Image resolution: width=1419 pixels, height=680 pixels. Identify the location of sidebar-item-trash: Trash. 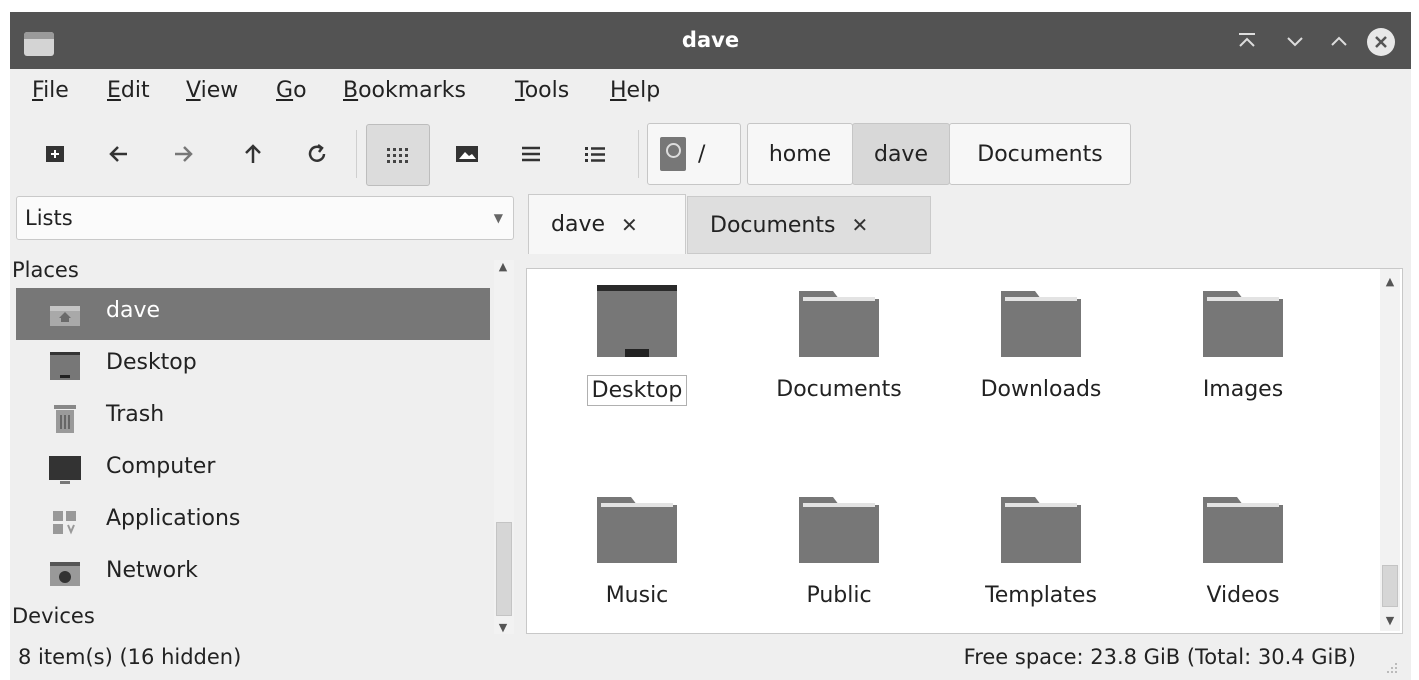
(253, 418).